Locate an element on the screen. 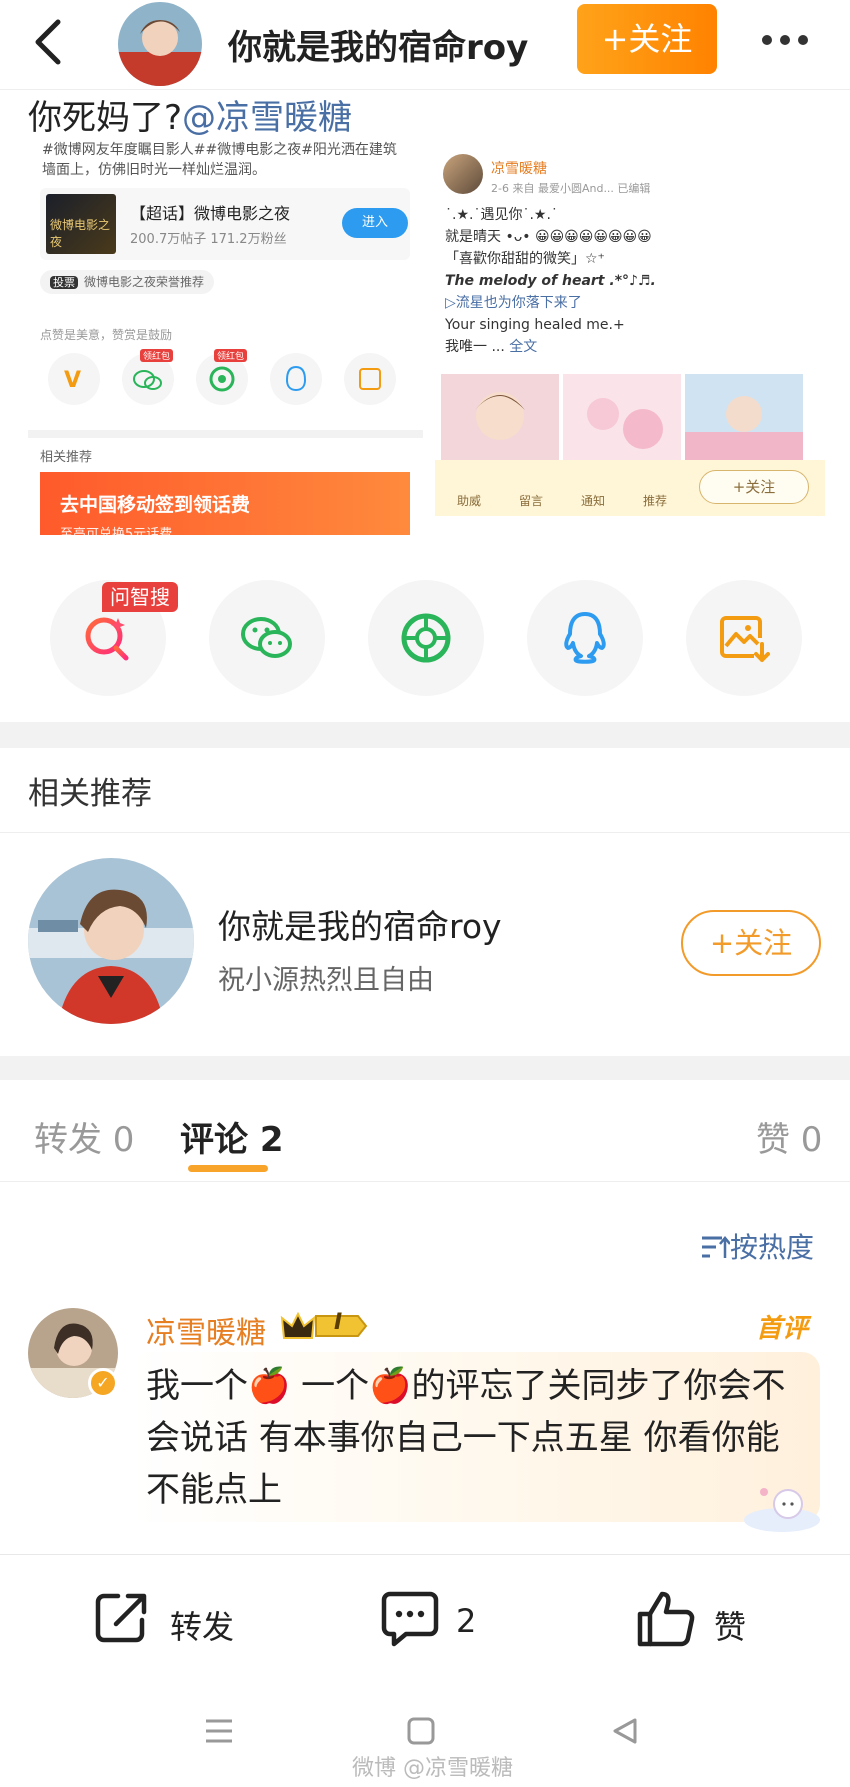  supertopic-thumbnail-text: 微博电影之夜 is located at coordinates (80, 233).